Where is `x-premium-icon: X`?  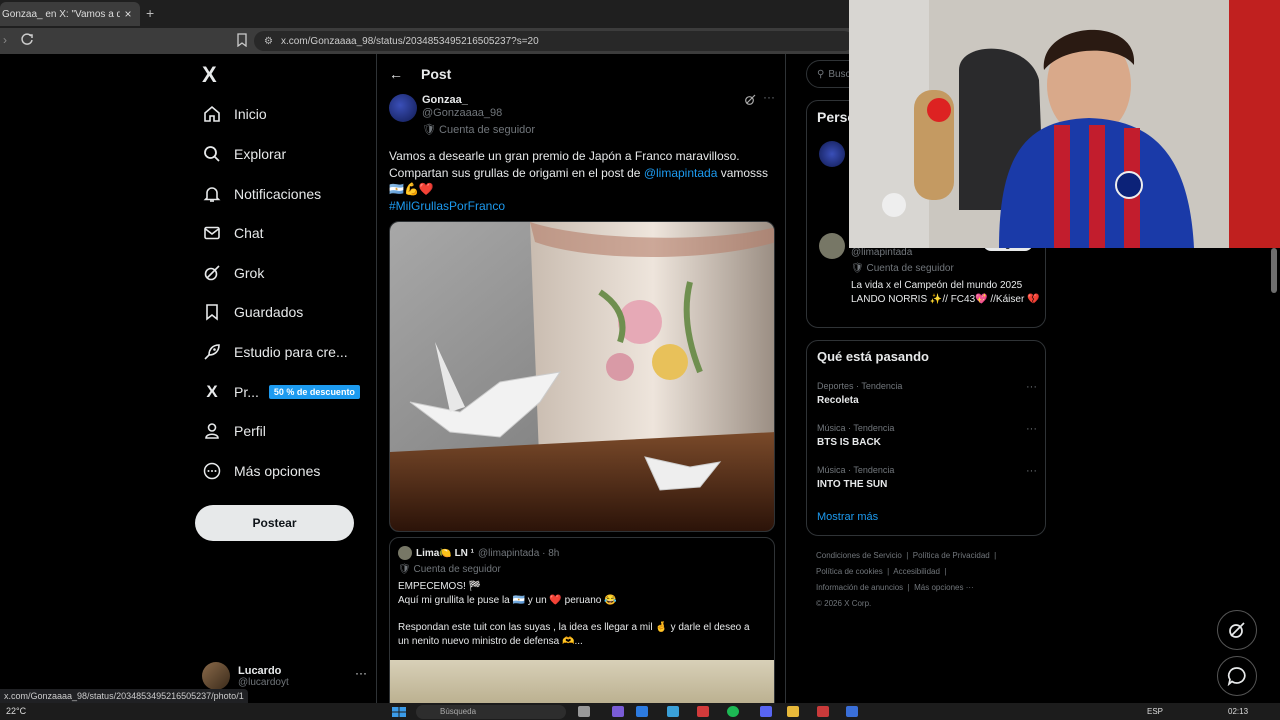
x-premium-icon: X is located at coordinates (212, 391).